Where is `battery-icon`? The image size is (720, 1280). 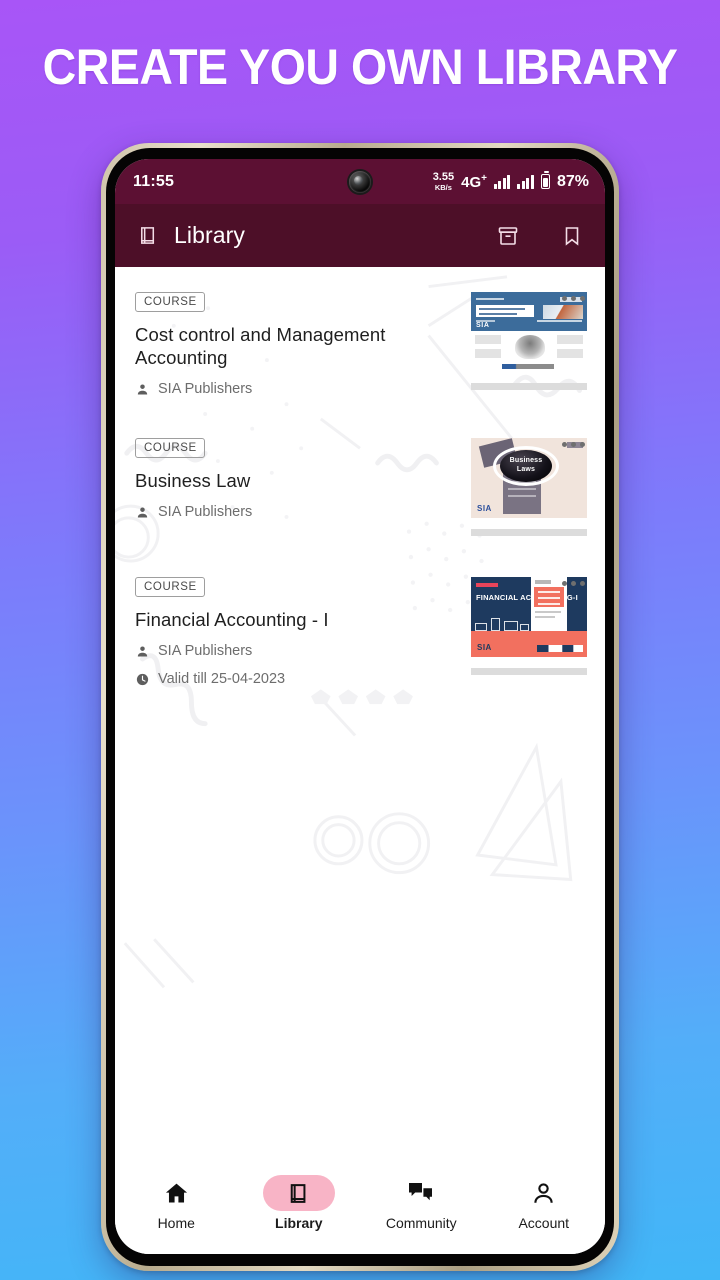 battery-icon is located at coordinates (545, 180).